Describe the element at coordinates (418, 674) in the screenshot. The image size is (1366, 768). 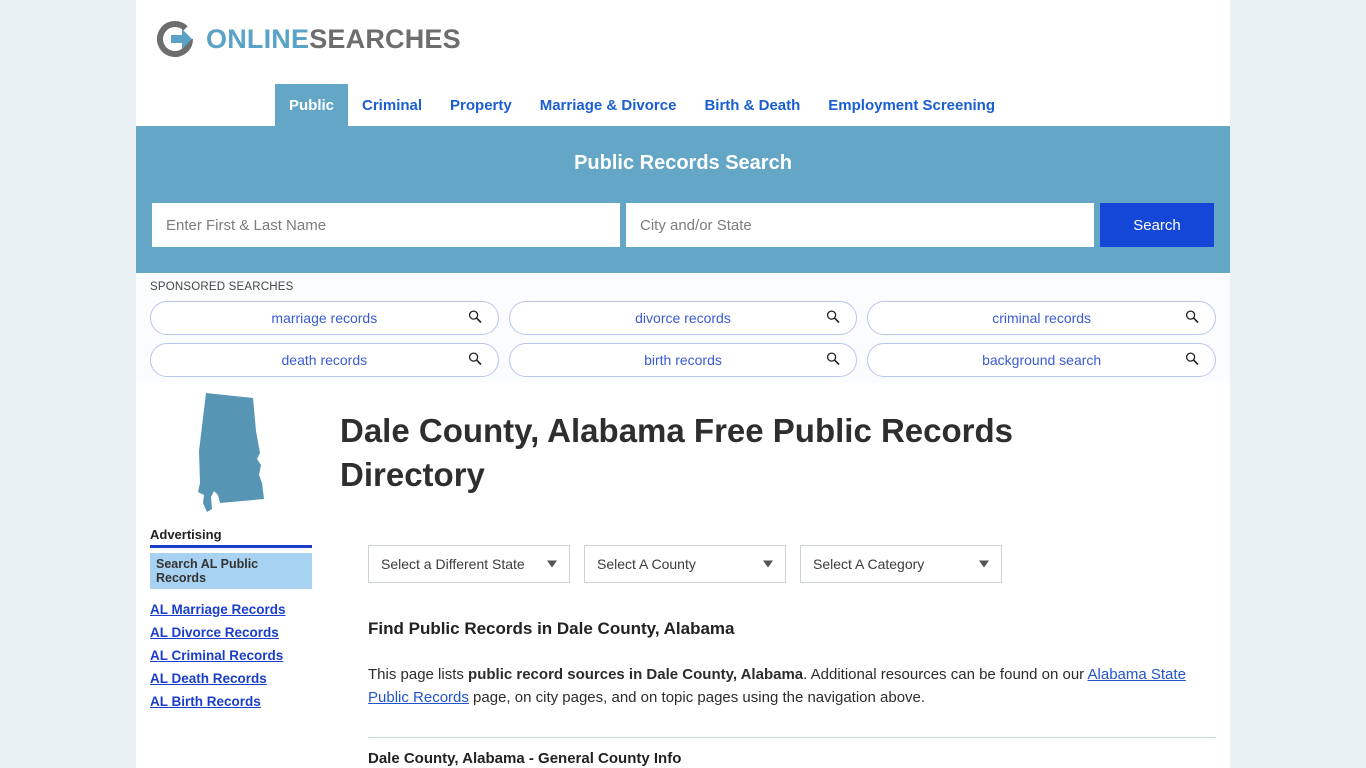
I see `paragraph-text-1: This page lists` at that location.